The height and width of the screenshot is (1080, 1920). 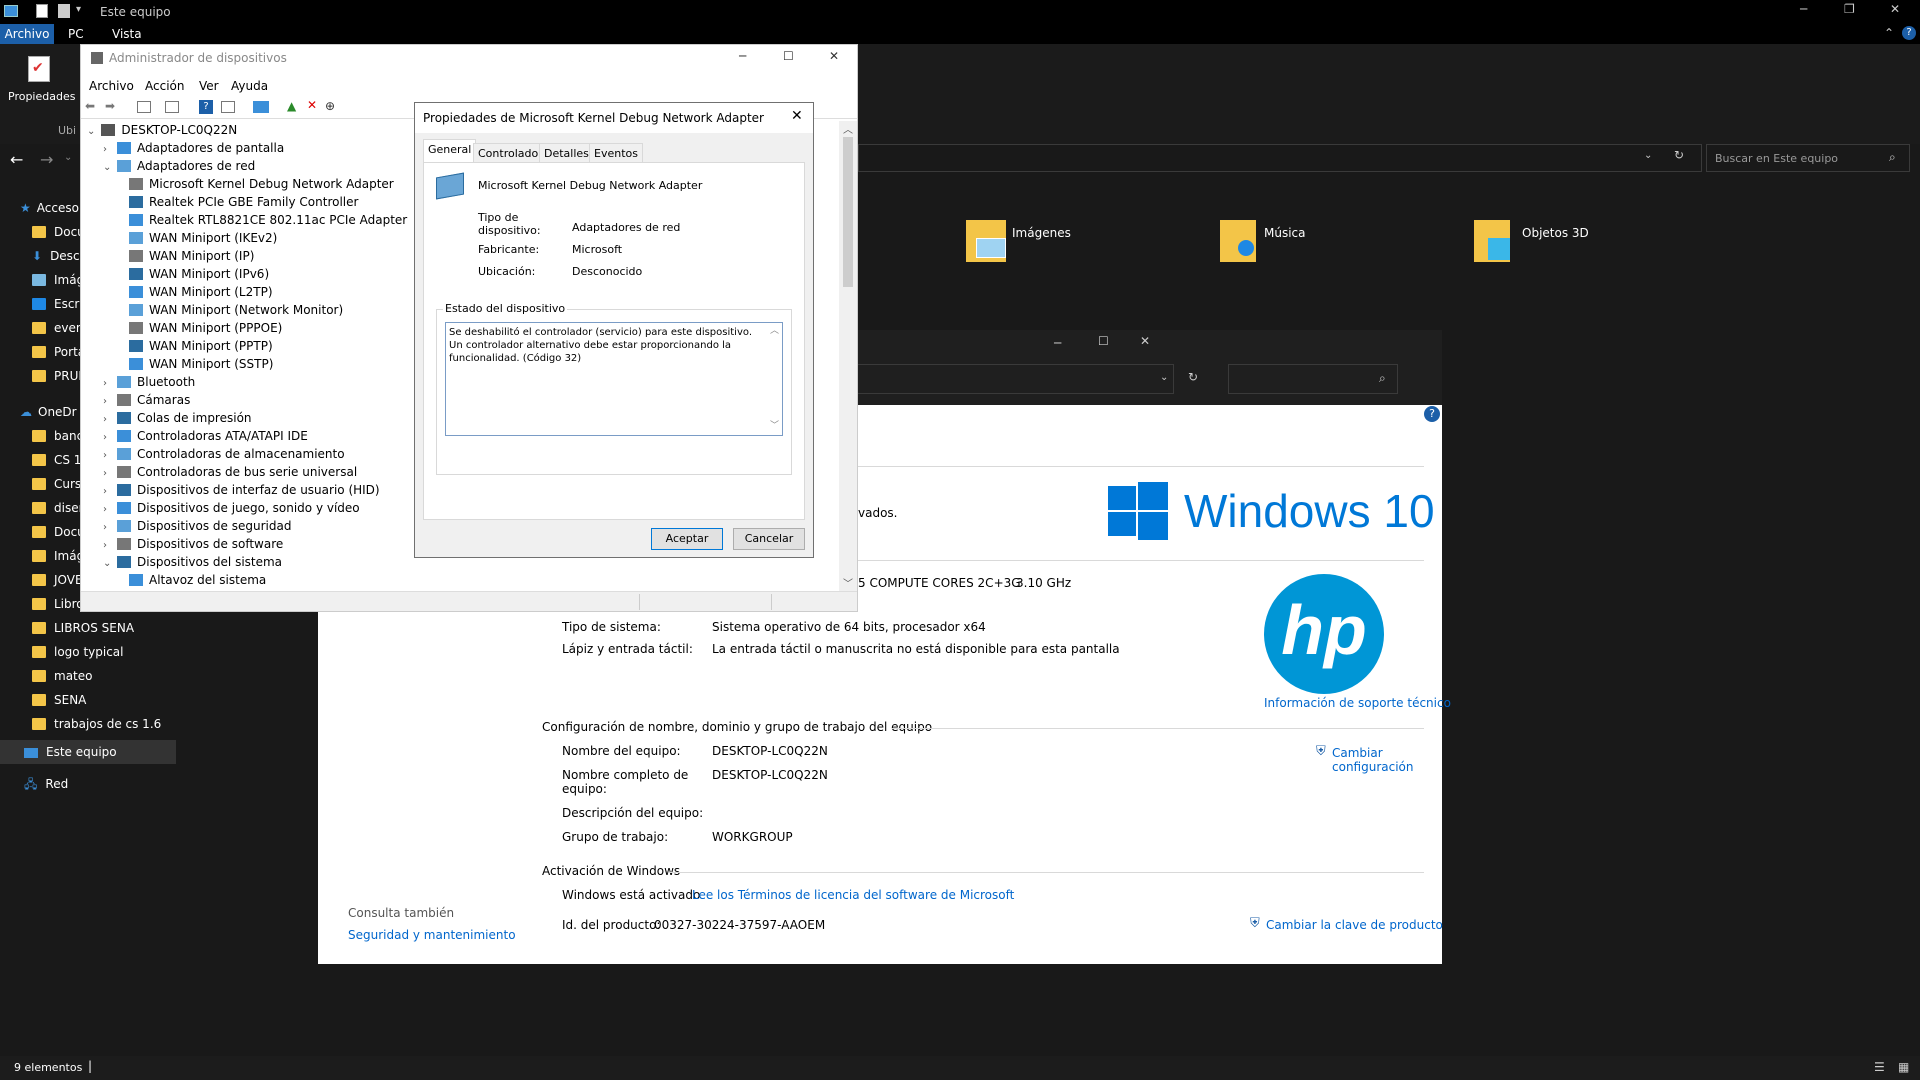 I want to click on forward-arrow-icon: →, so click(x=46, y=159).